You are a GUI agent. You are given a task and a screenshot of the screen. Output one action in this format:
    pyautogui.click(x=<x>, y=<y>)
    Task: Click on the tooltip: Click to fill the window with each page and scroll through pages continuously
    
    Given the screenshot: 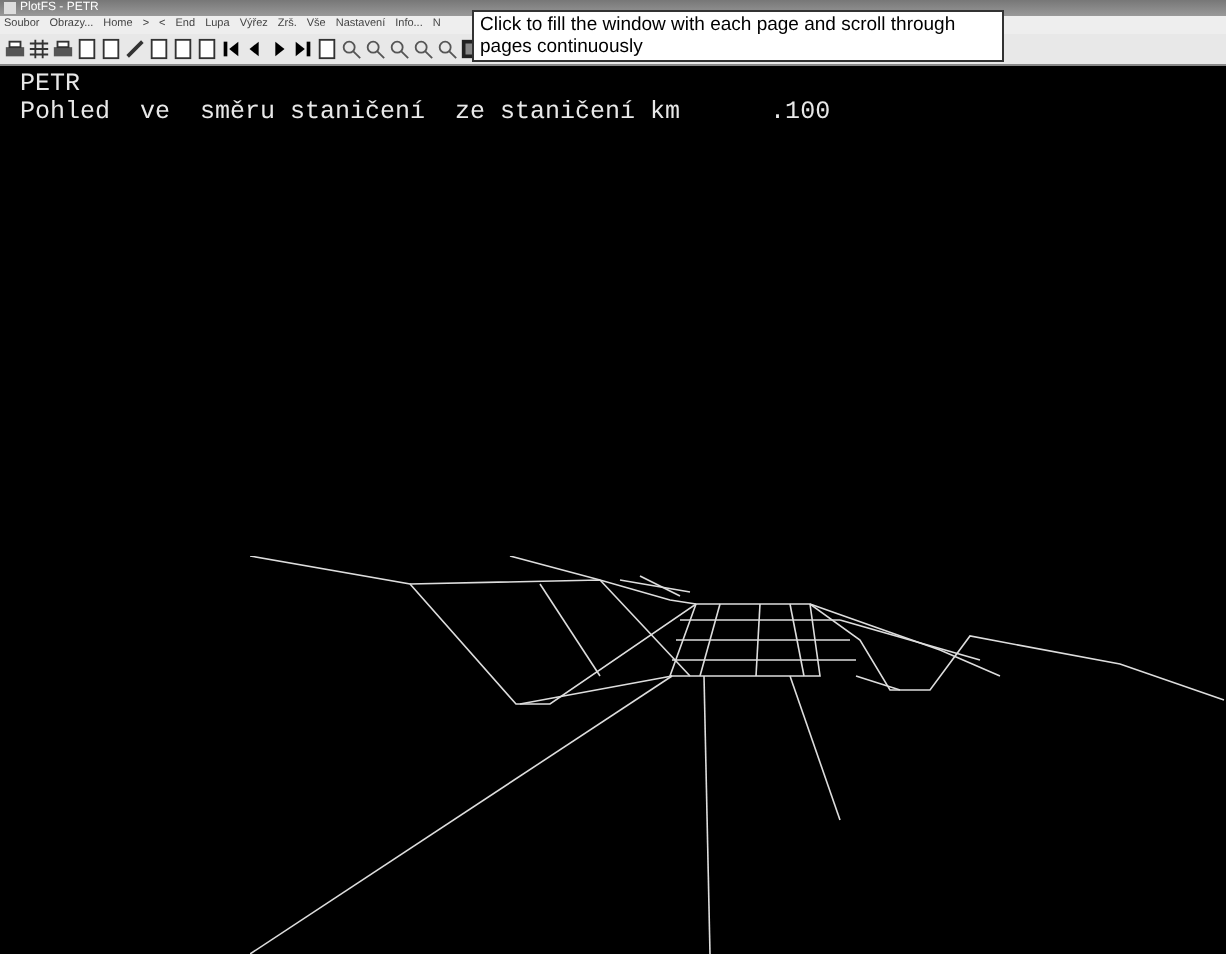 What is the action you would take?
    pyautogui.click(x=738, y=36)
    